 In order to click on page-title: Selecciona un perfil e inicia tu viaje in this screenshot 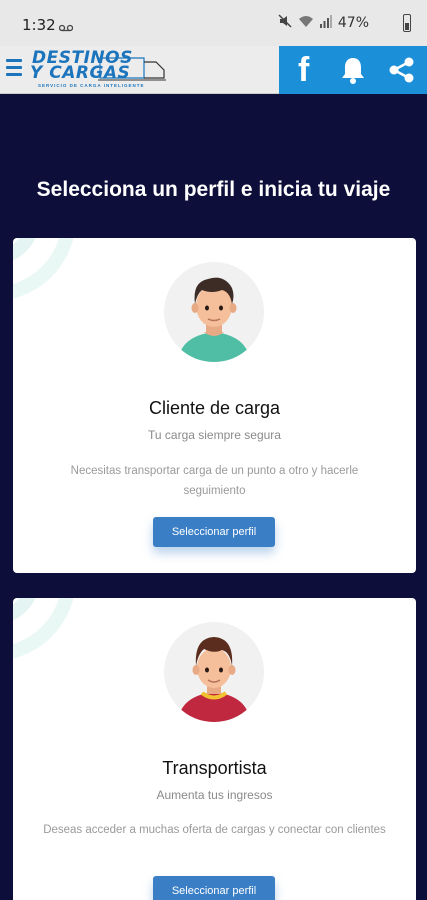, I will do `click(213, 189)`.